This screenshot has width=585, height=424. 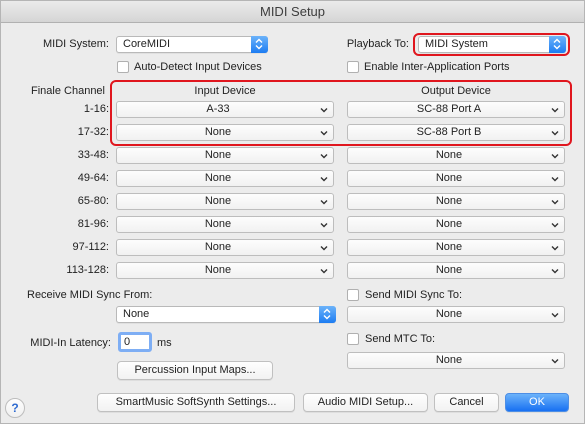 I want to click on help-button: ?, so click(x=15, y=408).